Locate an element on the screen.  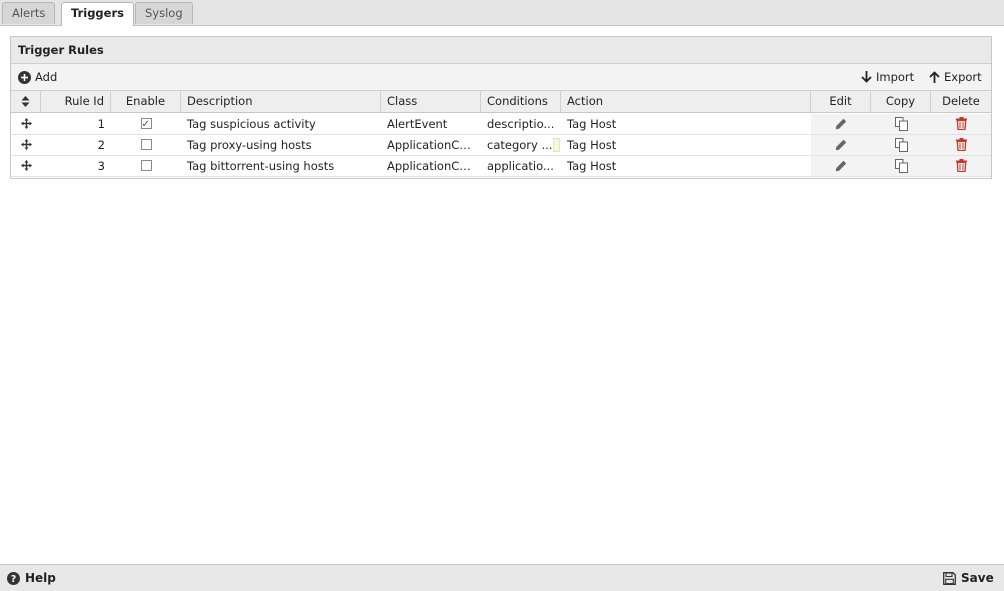
save-label: Save is located at coordinates (977, 577).